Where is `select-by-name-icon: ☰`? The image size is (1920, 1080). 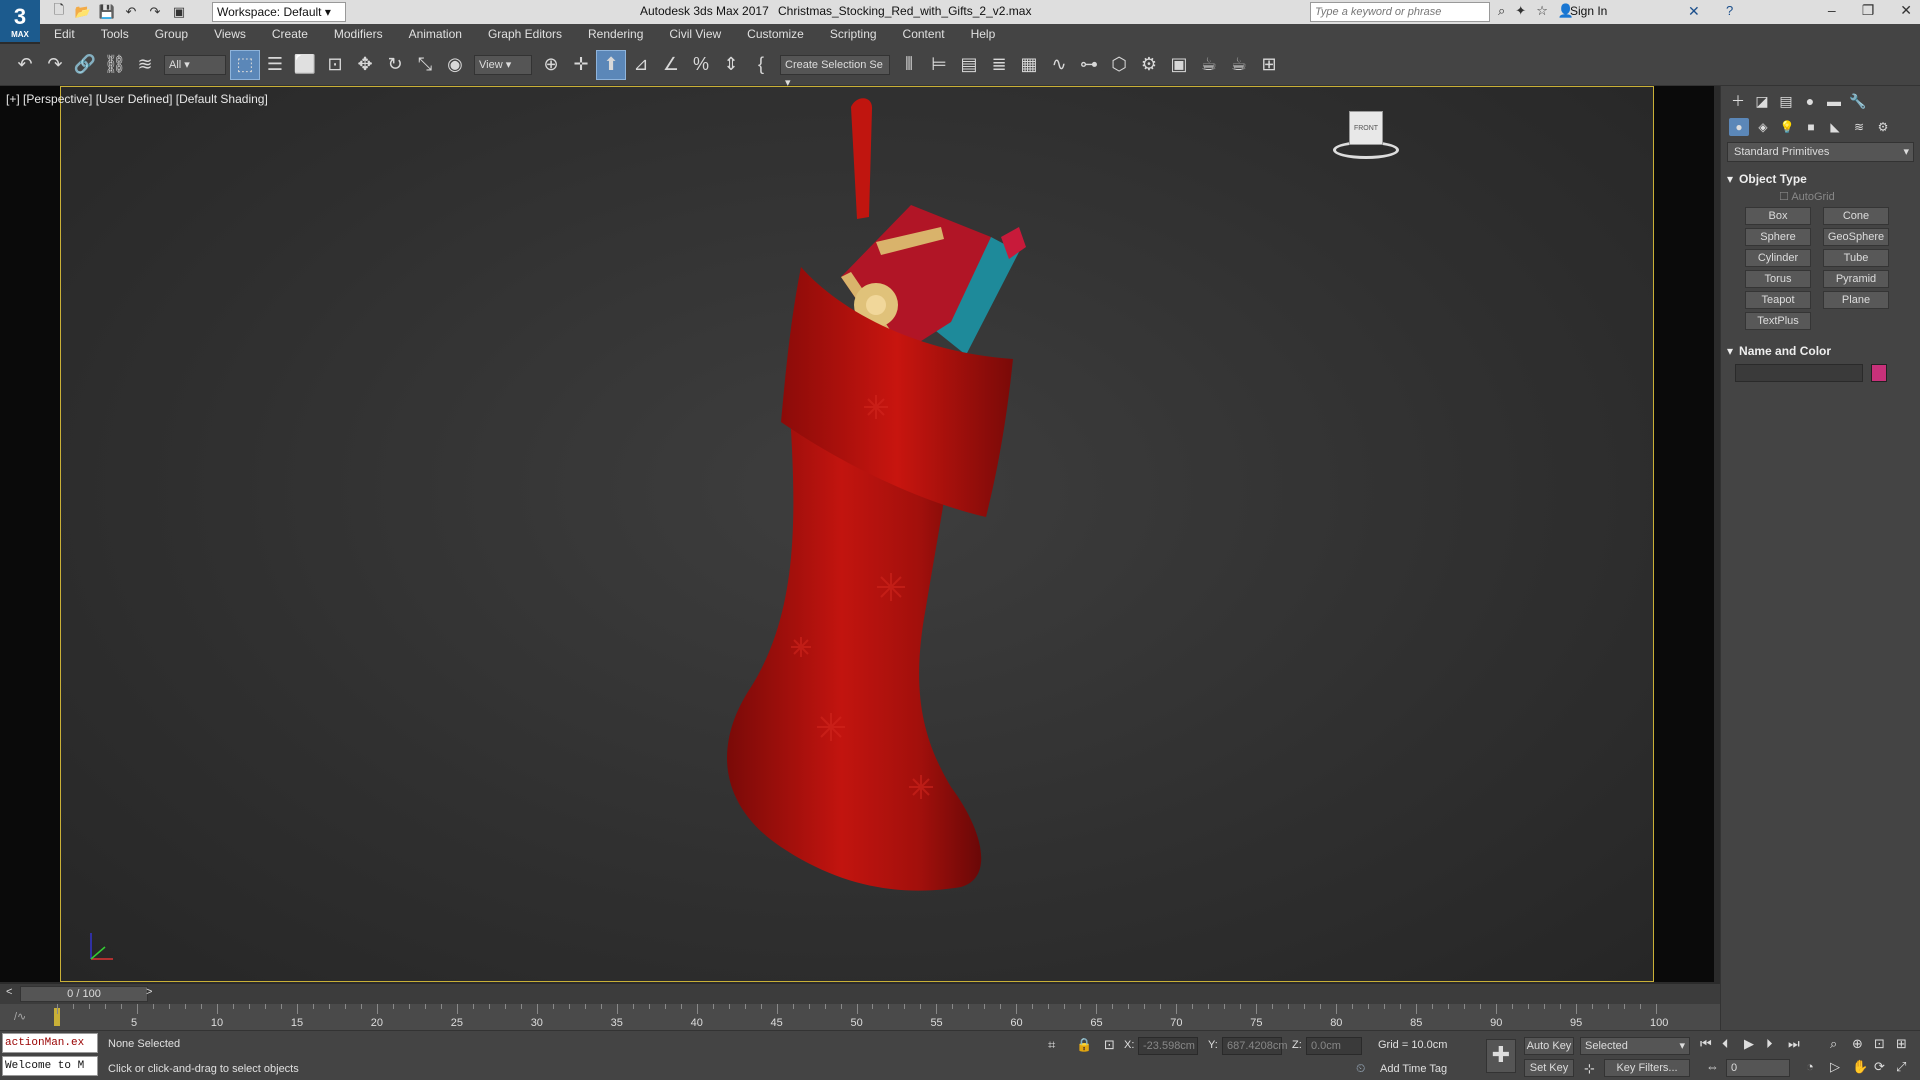 select-by-name-icon: ☰ is located at coordinates (275, 65).